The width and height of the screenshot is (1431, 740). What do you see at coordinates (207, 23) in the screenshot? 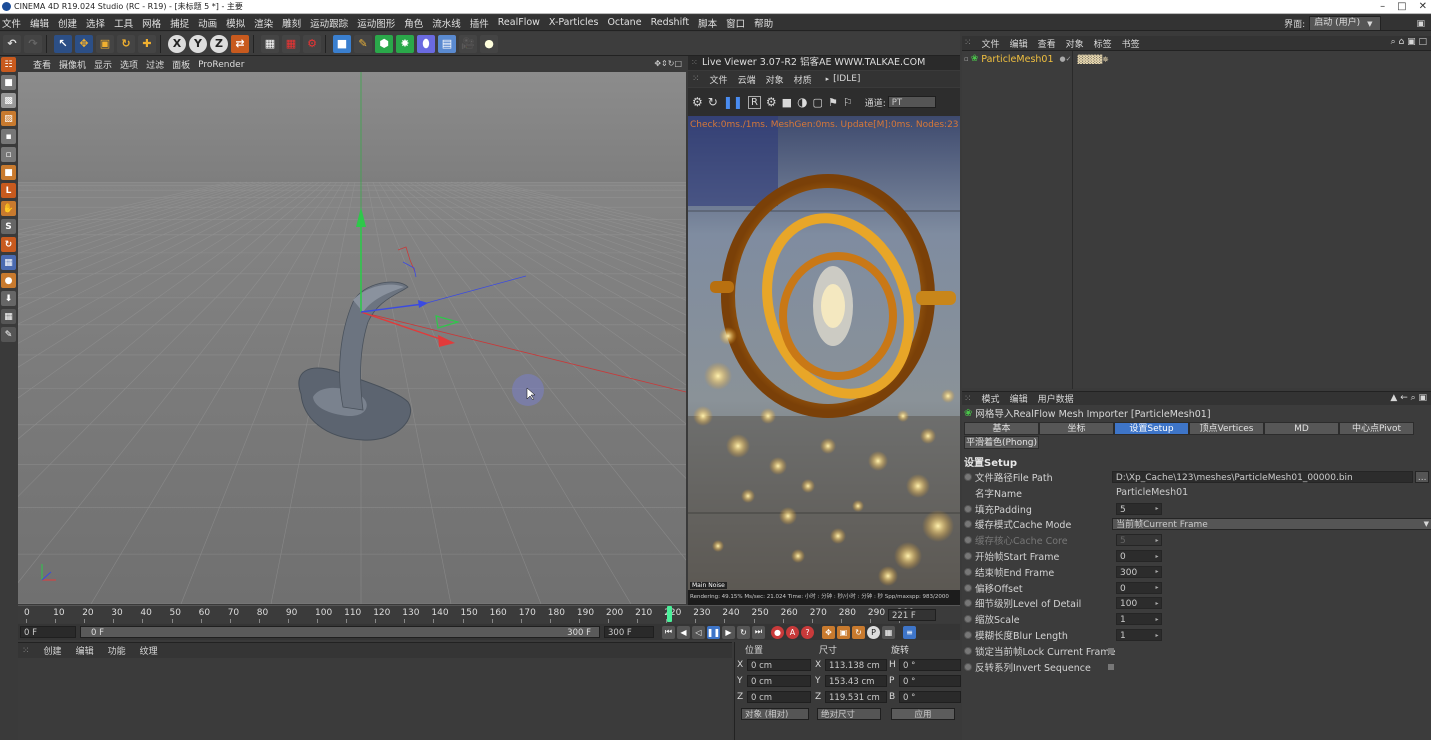
I see `menu-item-7: 动画` at bounding box center [207, 23].